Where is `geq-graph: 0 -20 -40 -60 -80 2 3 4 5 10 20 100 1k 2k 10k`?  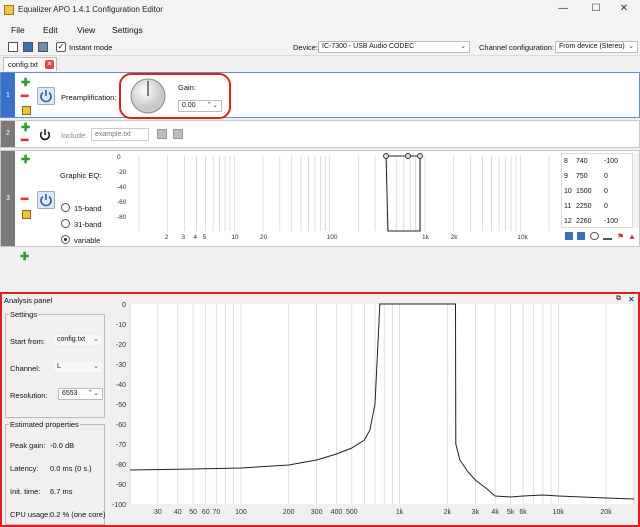 geq-graph: 0 -20 -40 -60 -80 2 3 4 5 10 20 100 1k 2k 10k is located at coordinates (336, 198).